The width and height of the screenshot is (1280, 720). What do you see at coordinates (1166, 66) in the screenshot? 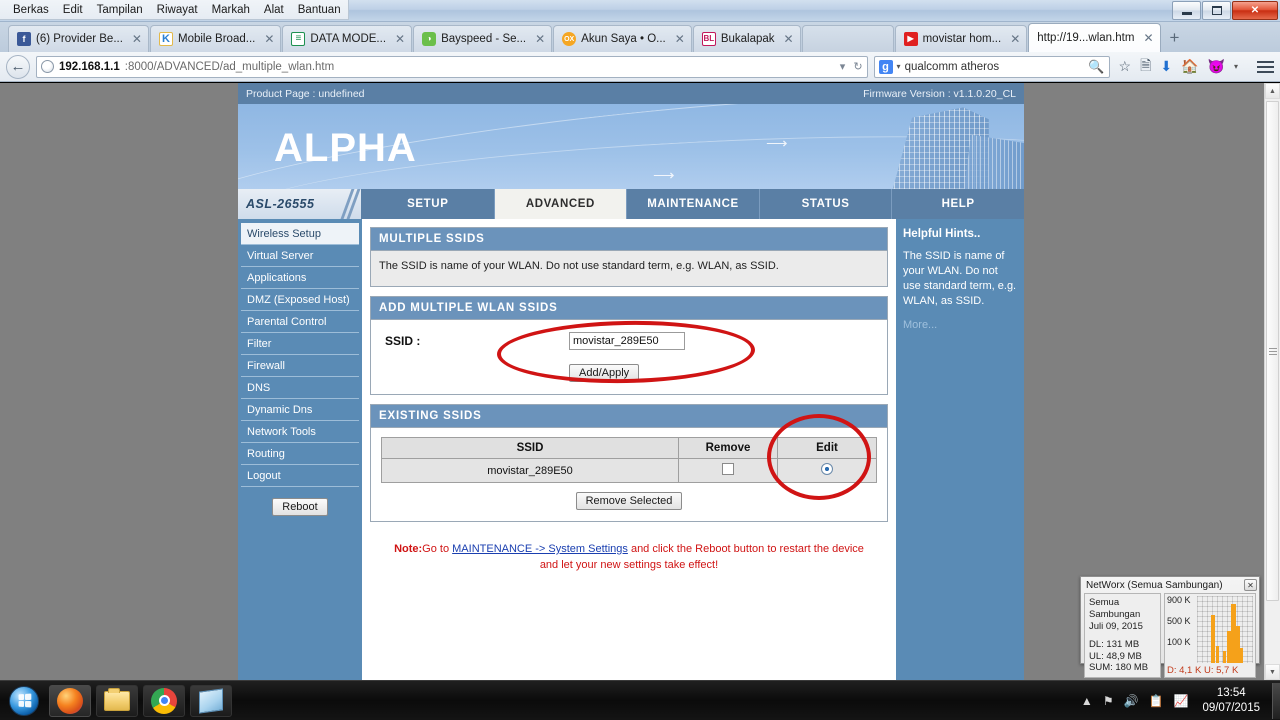
I see `downloads-icon: ⬇` at bounding box center [1166, 66].